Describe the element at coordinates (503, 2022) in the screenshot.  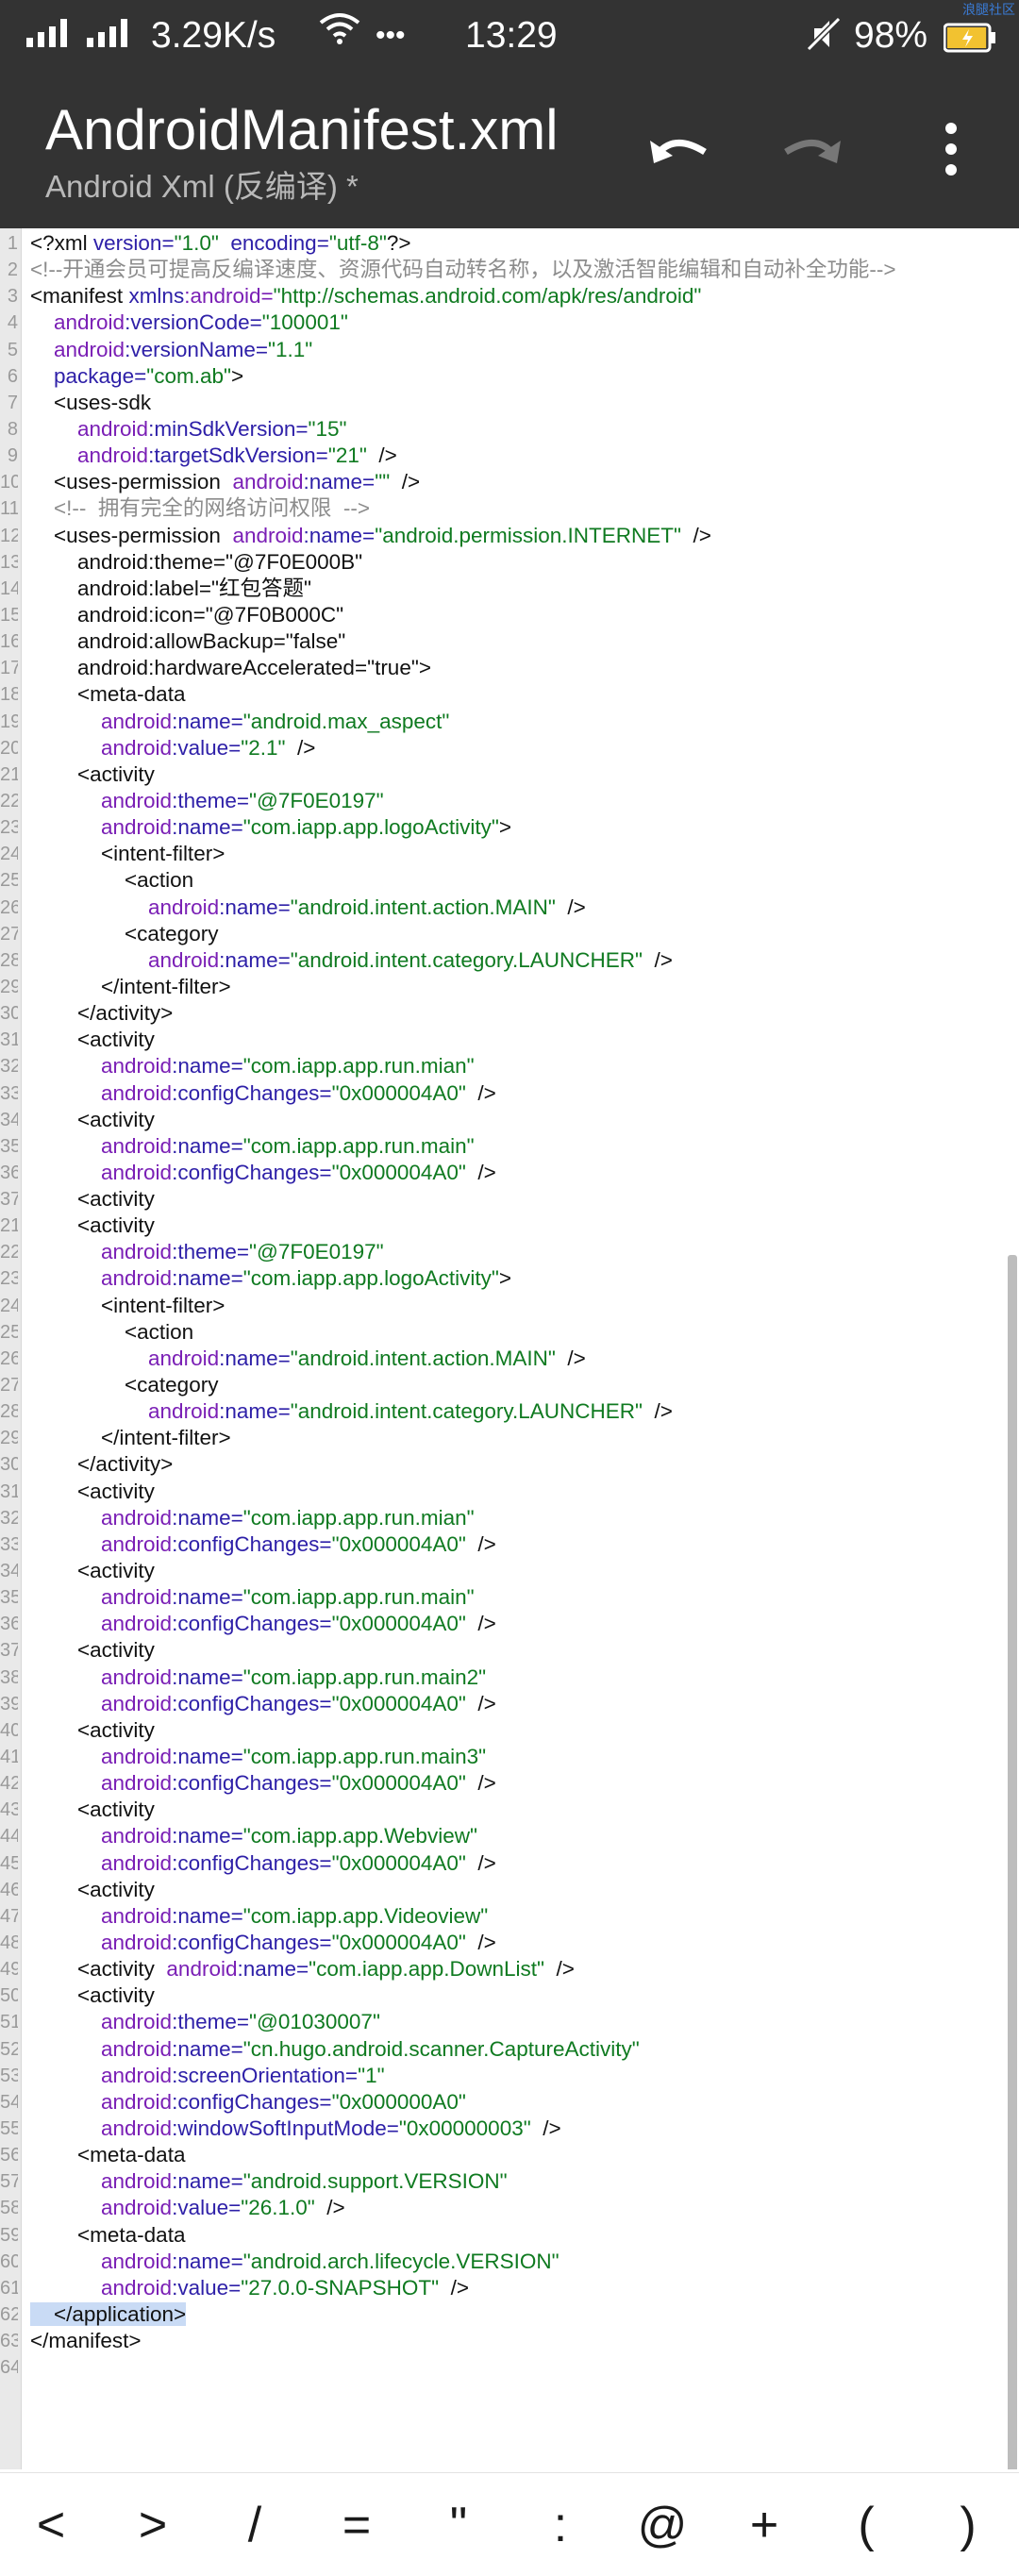
I see `code-line: 51 android:theme="@01030007"` at that location.